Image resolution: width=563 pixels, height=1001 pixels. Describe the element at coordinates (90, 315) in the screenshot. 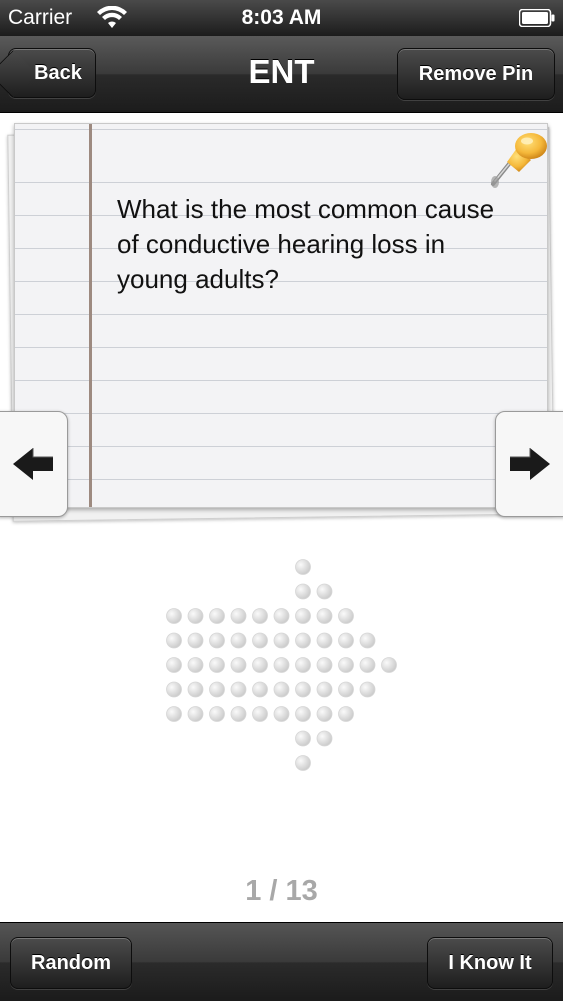

I see `card-margin-line` at that location.